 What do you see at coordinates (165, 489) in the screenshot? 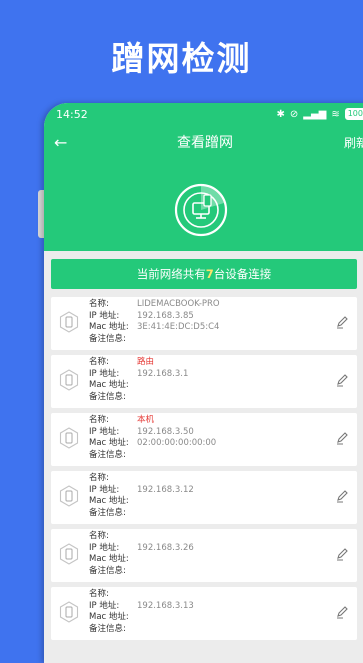
I see `device-ip: 192.168.3.12` at bounding box center [165, 489].